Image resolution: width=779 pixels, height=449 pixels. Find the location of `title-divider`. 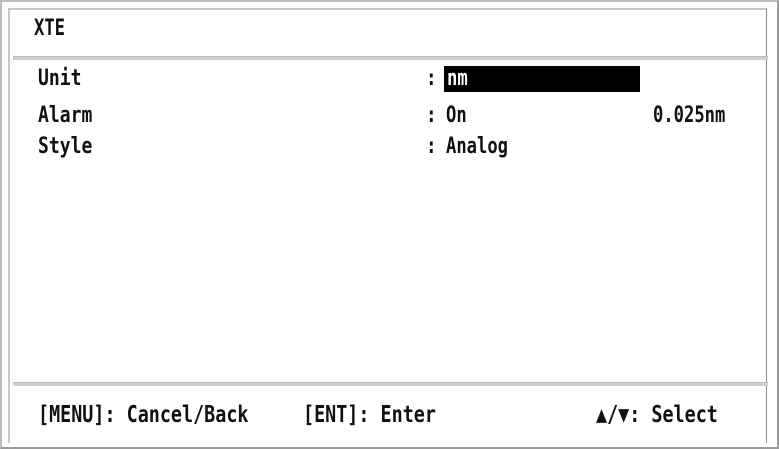

title-divider is located at coordinates (390, 58).